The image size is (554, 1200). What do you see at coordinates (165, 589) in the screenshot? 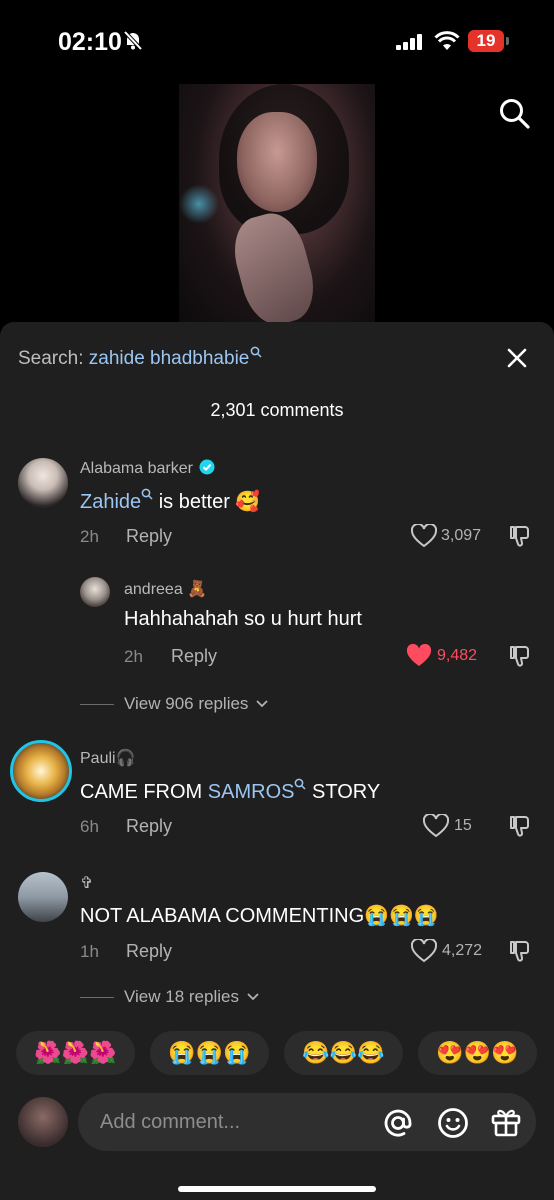
I see `comment-username: andreea 🧸` at bounding box center [165, 589].